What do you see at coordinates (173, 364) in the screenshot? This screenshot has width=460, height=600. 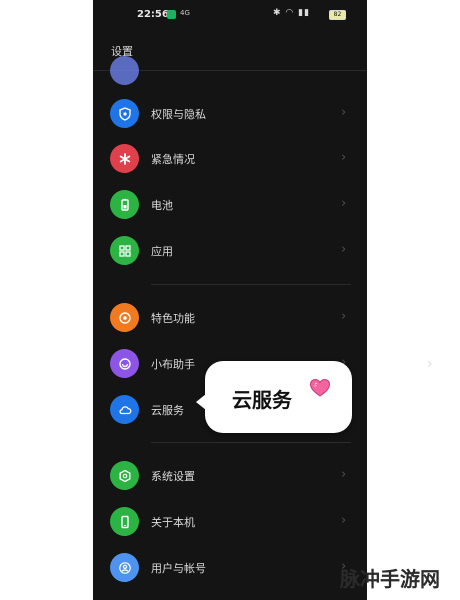 I see `settings-item-label: 小布助手` at bounding box center [173, 364].